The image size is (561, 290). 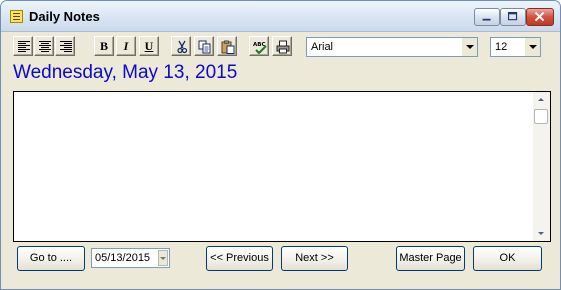 I want to click on underline-icon: U, so click(x=149, y=46).